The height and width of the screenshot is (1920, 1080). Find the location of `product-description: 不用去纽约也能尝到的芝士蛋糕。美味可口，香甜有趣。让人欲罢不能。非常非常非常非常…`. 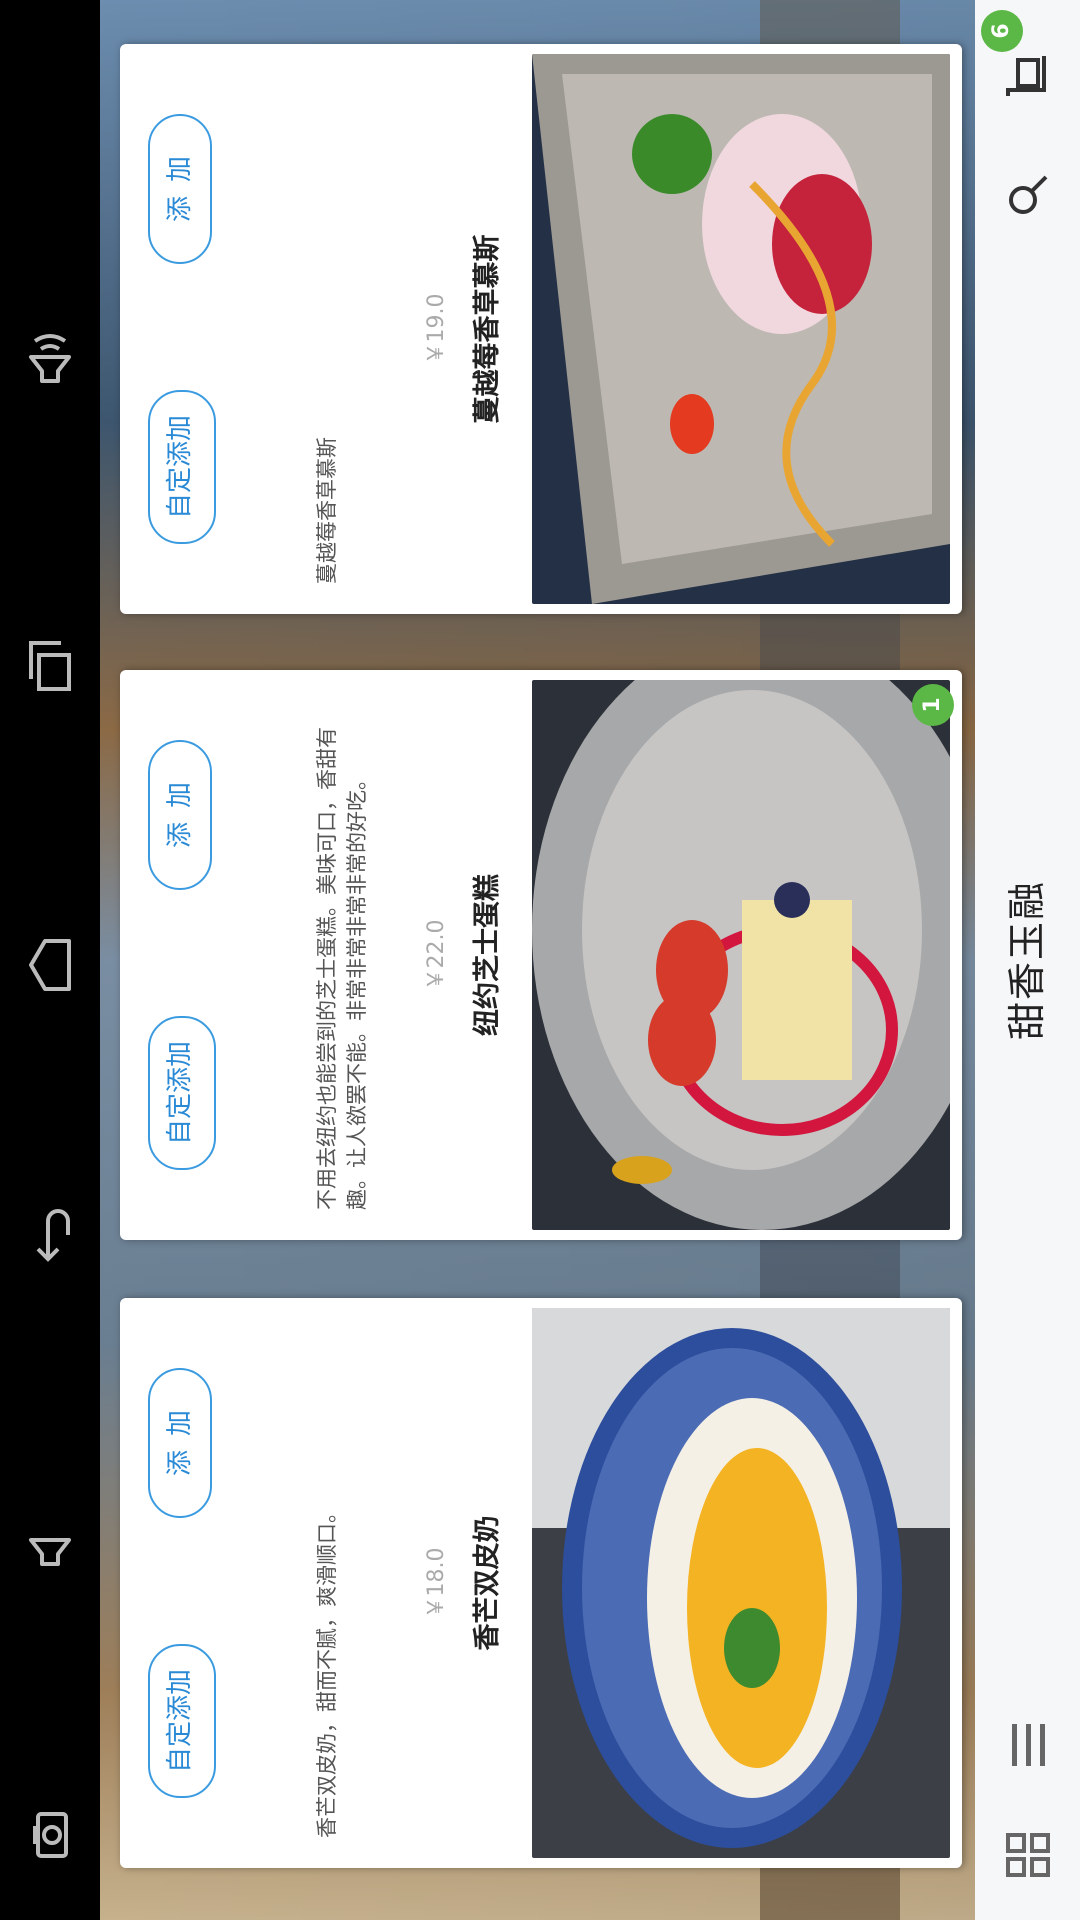

product-description: 不用去纽约也能尝到的芝士蛋糕。美味可口，香甜有趣。让人欲罢不能。非常非常非常非常… is located at coordinates (342, 968).